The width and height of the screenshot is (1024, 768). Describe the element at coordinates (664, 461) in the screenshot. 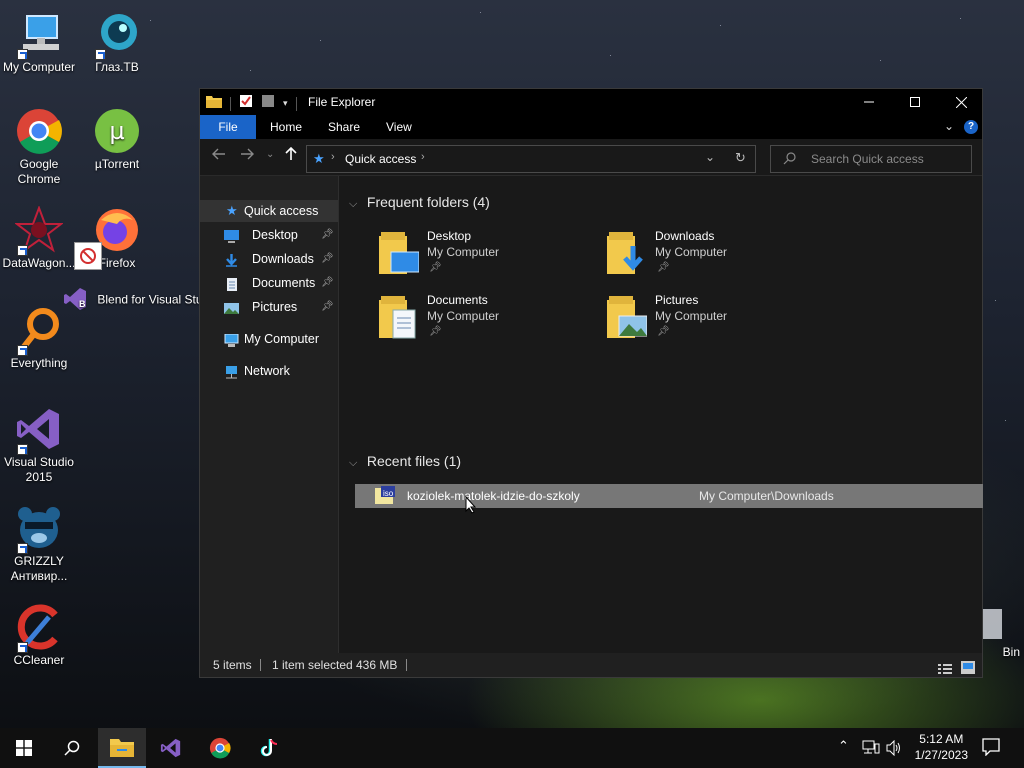

I see `recent-files-header: ⌵ Recent files (1)` at that location.